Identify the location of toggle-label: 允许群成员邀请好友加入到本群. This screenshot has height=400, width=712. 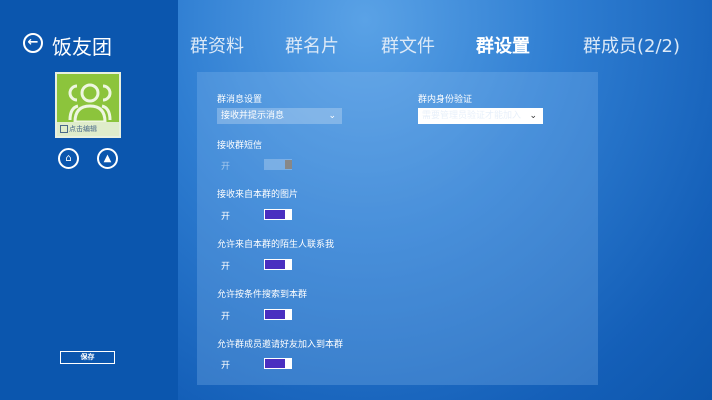
(280, 345).